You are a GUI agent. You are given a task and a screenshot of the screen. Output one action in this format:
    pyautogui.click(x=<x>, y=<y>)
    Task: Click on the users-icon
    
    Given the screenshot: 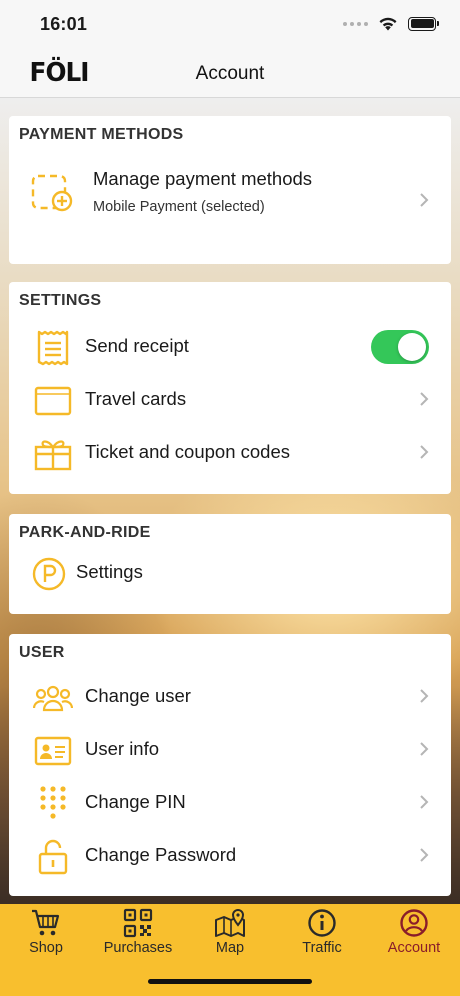 What is the action you would take?
    pyautogui.click(x=53, y=698)
    